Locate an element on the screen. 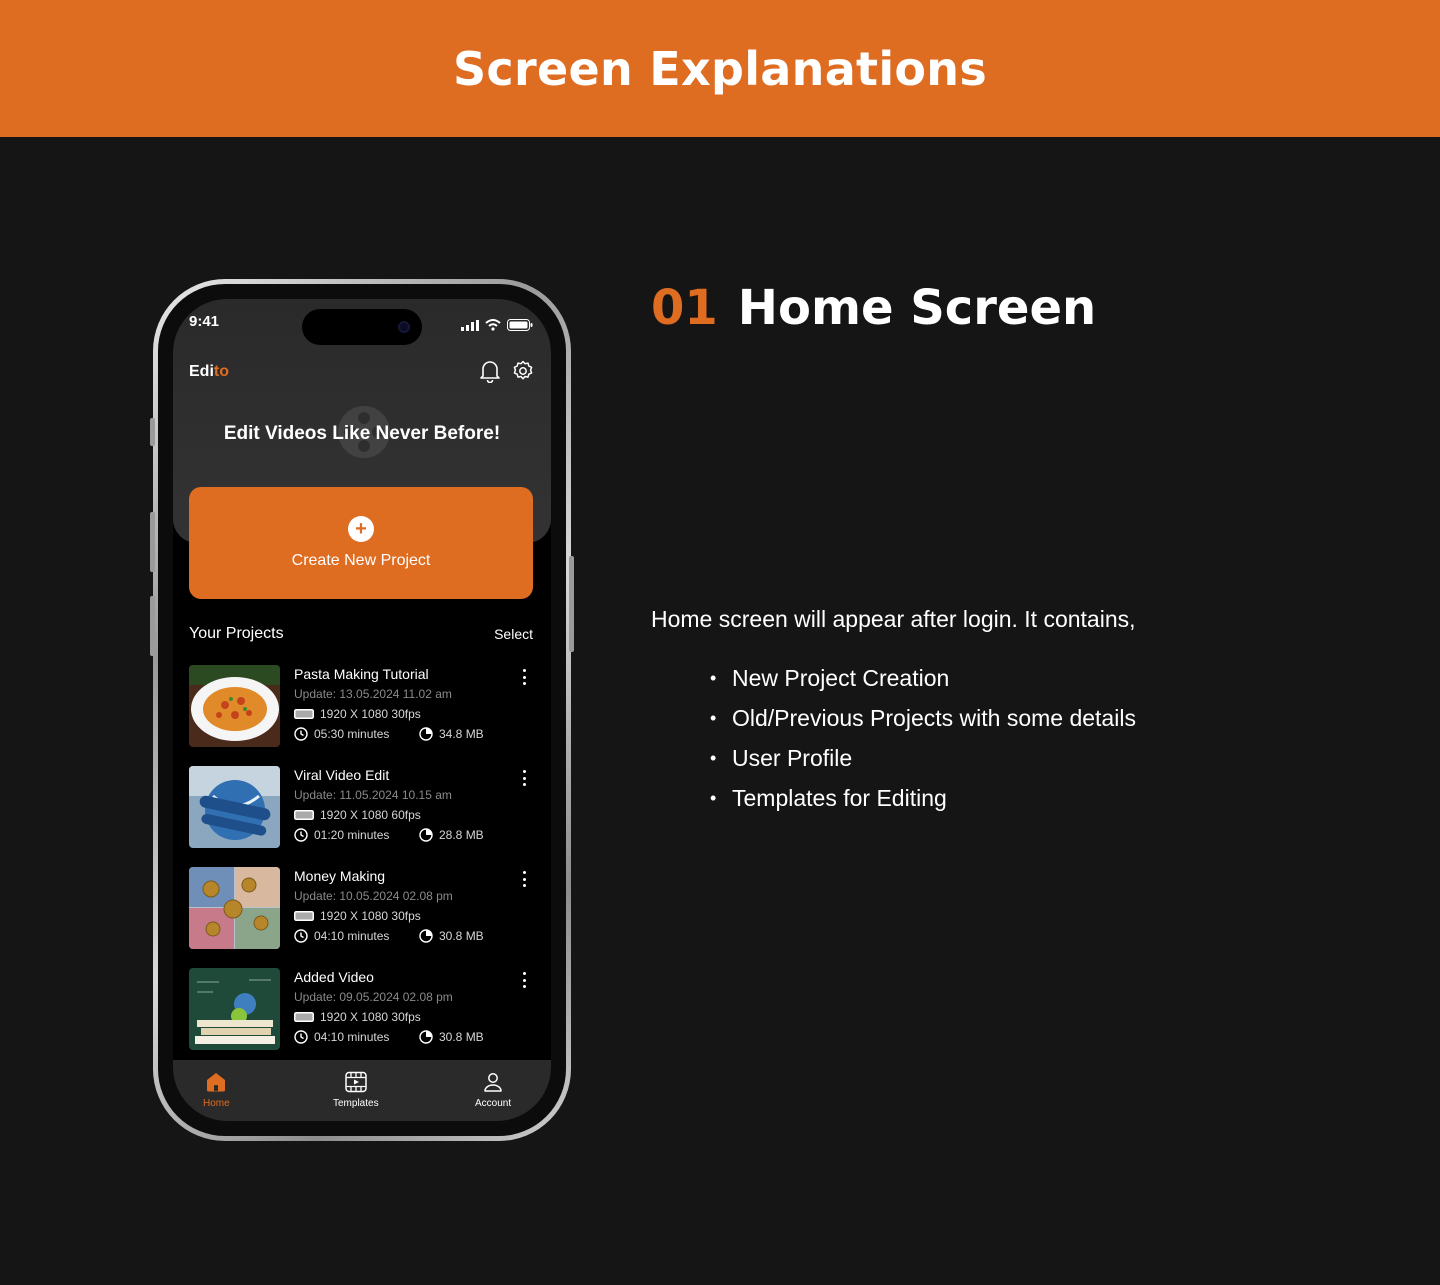 Image resolution: width=1440 pixels, height=1285 pixels. wifi-icon is located at coordinates (493, 325).